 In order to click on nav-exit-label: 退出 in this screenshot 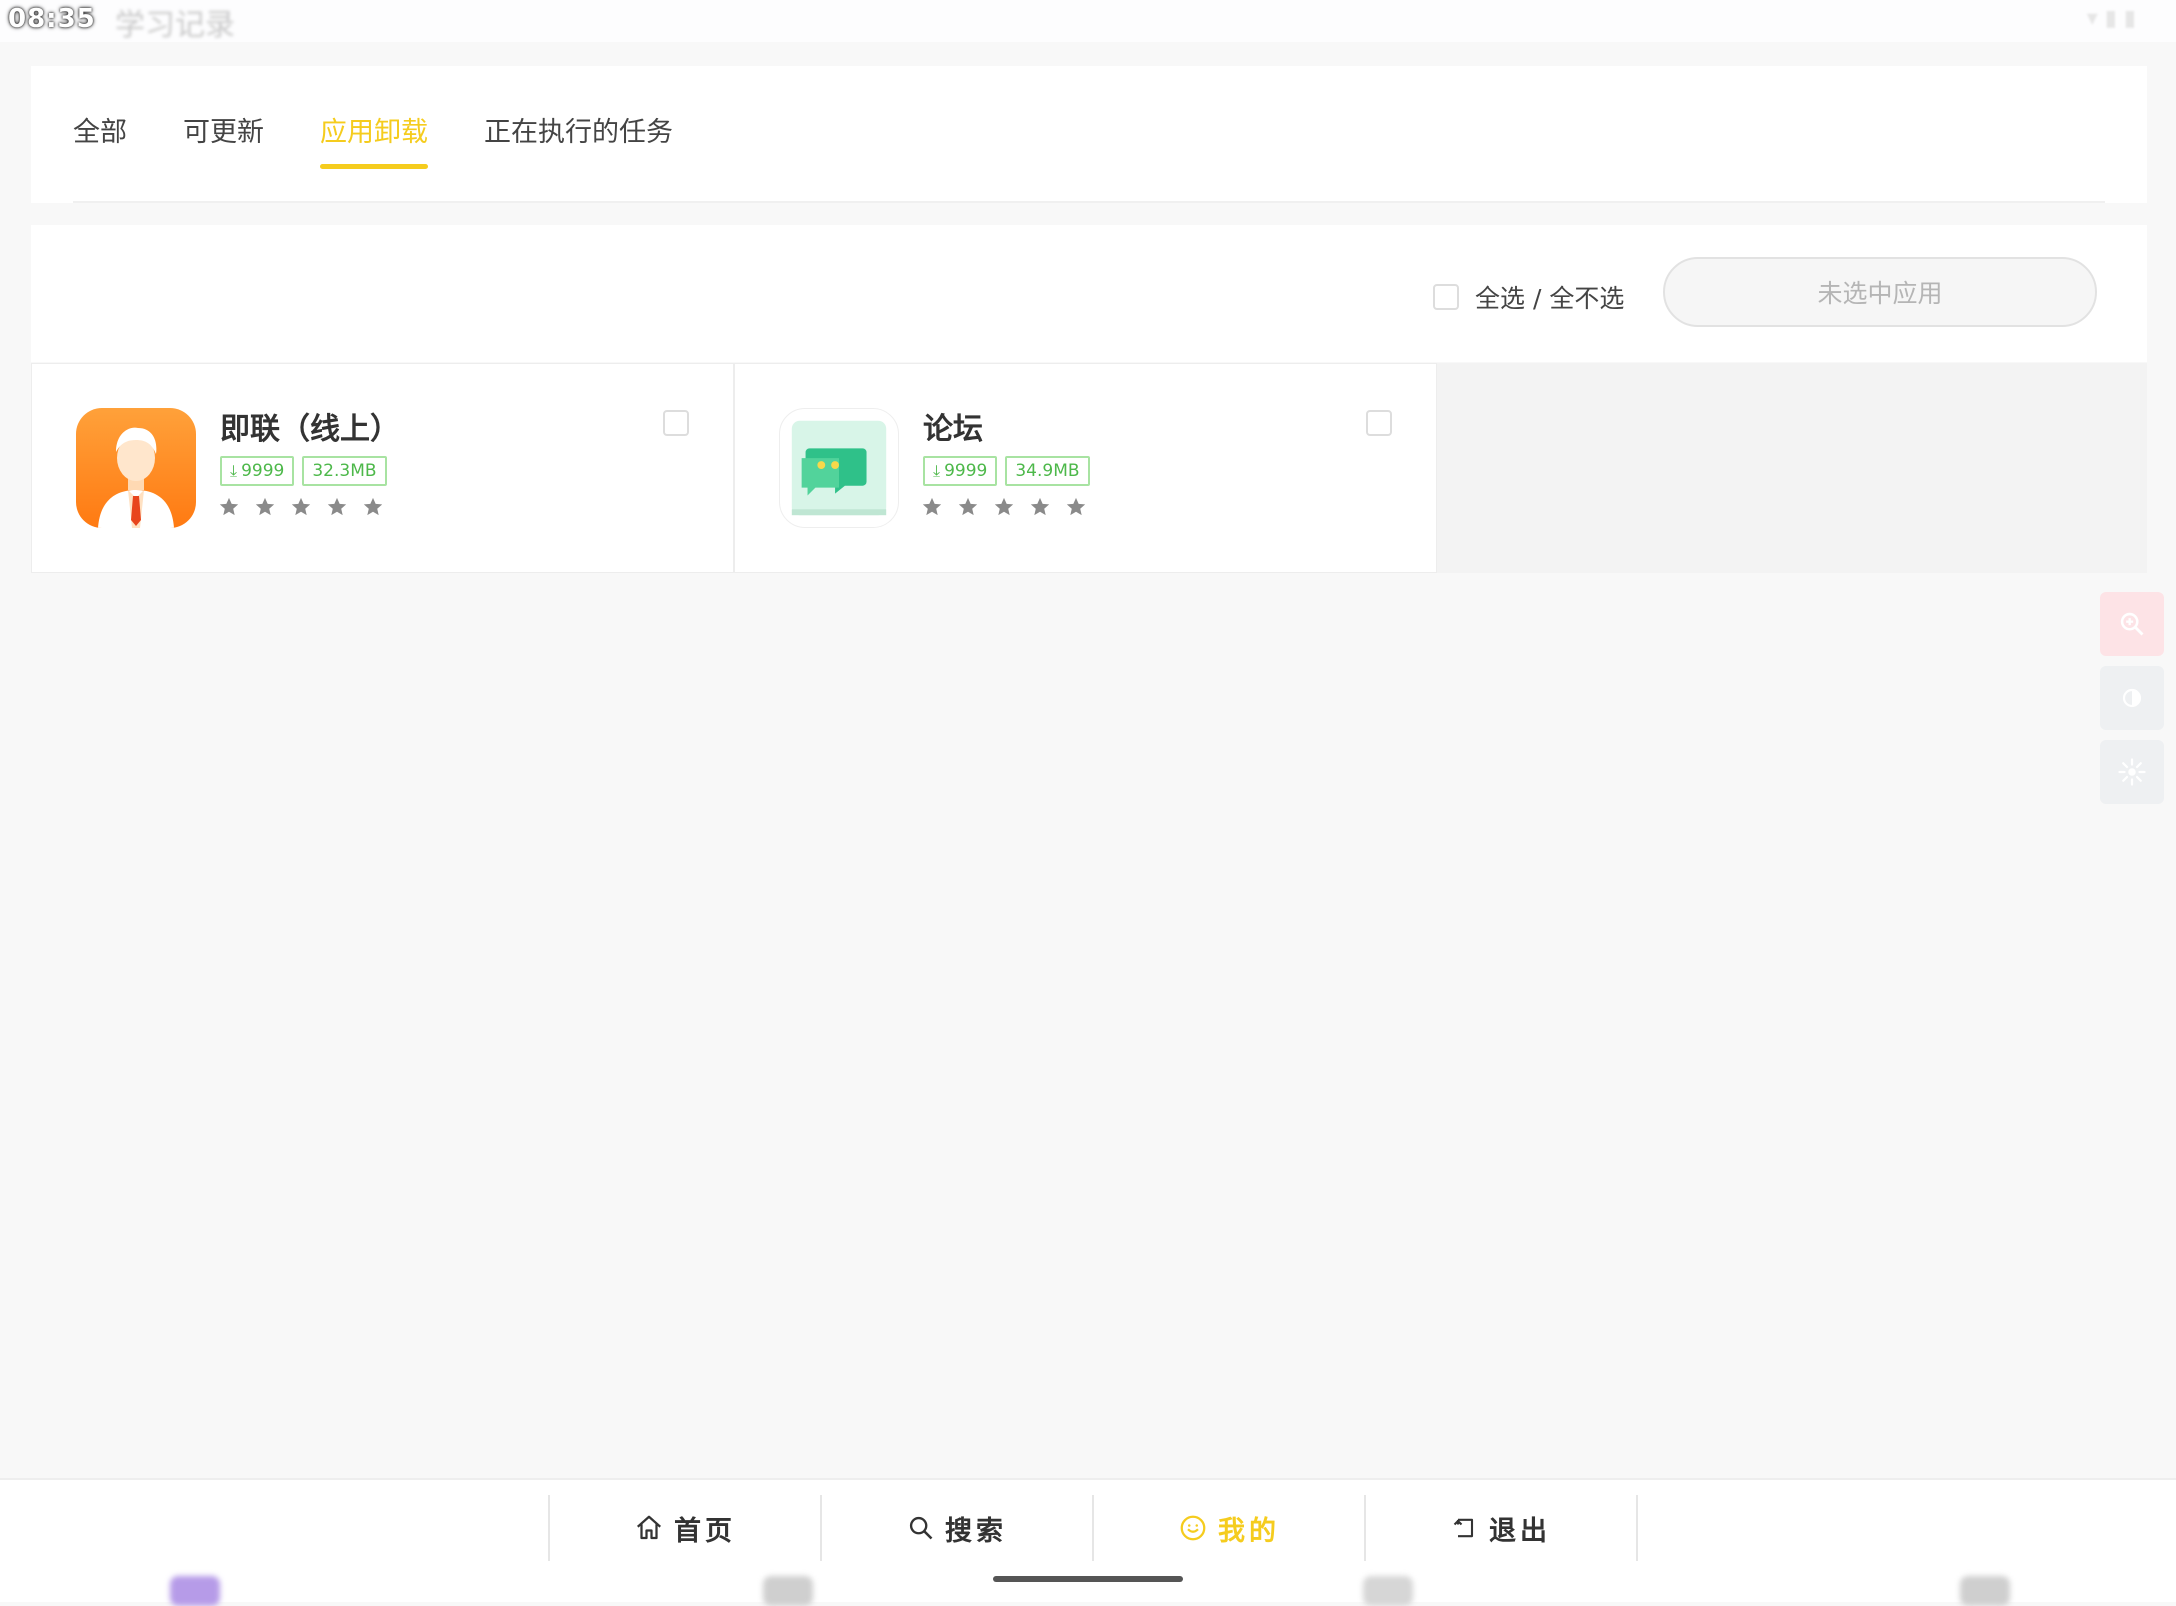, I will do `click(1520, 1531)`.